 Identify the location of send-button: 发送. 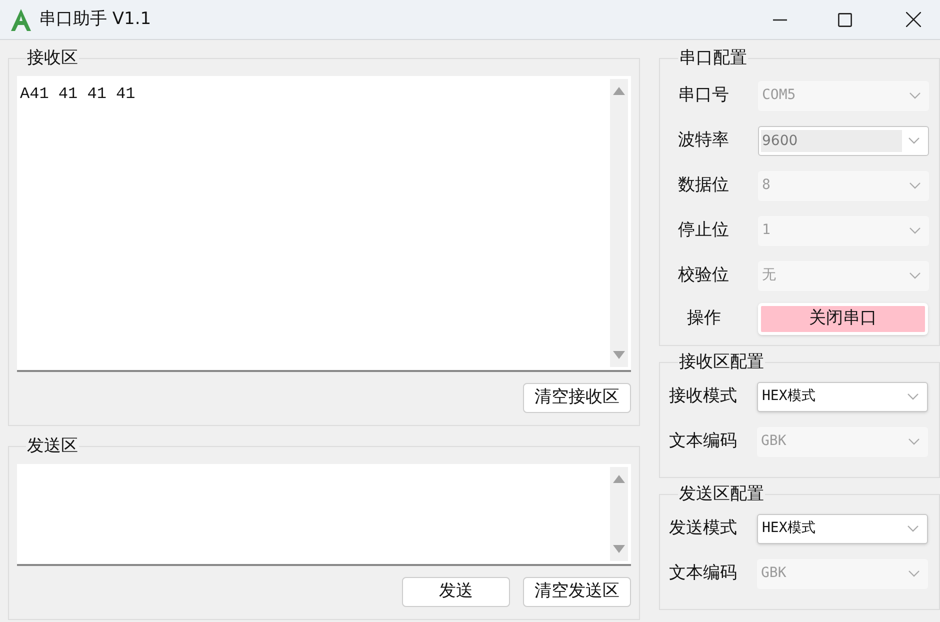
(456, 592).